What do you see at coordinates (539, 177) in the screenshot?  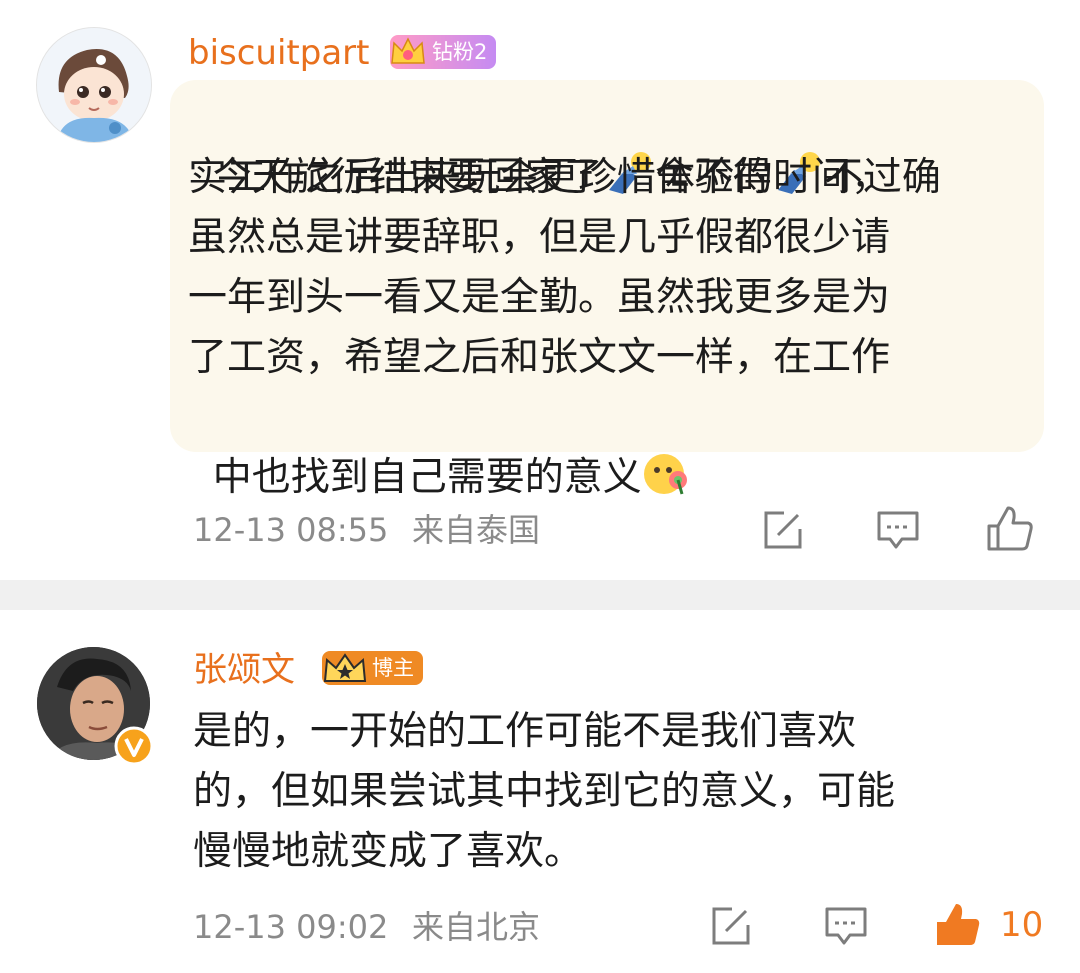 I see `comment-line: 实工作之后出来玩会更珍惜体验的时间，` at bounding box center [539, 177].